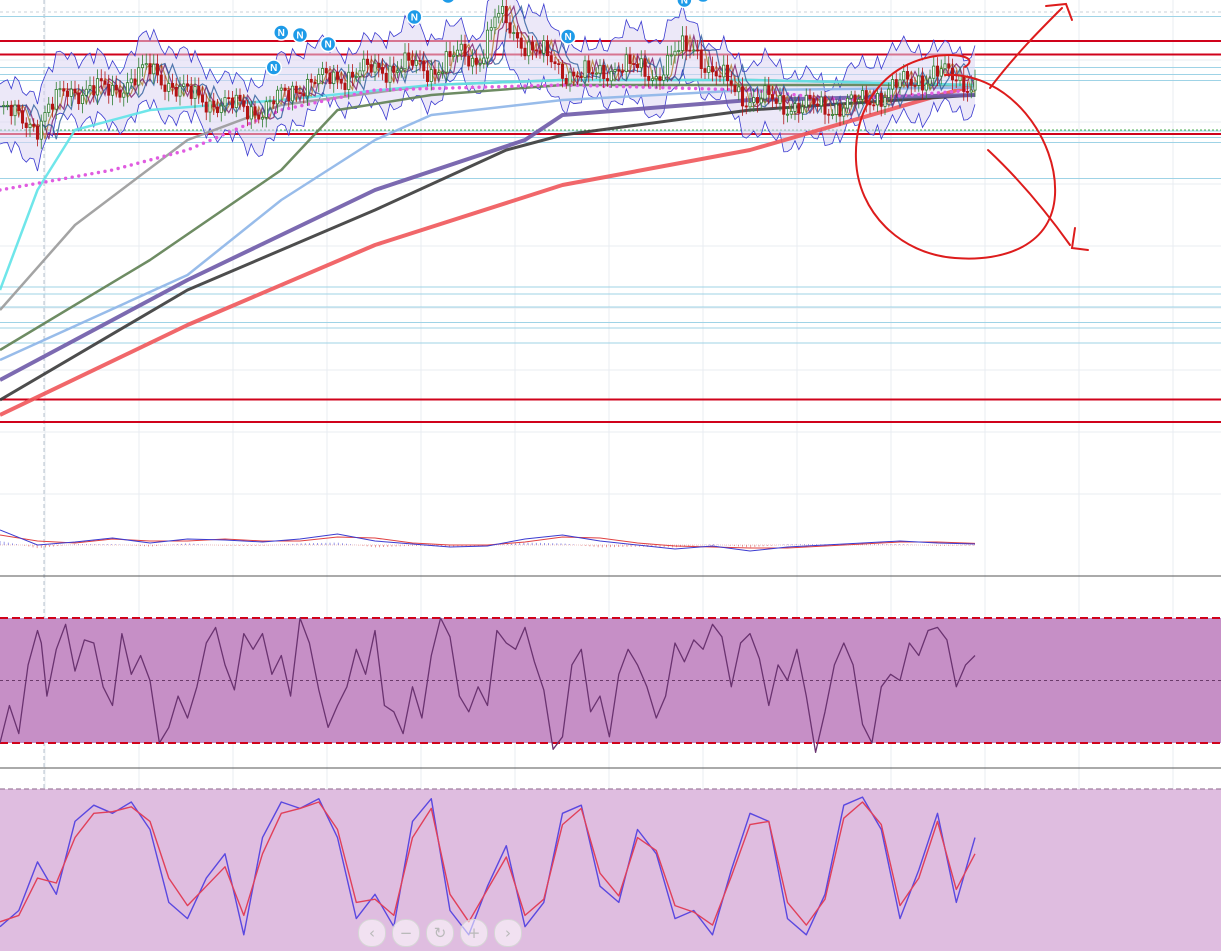 The width and height of the screenshot is (1221, 951). I want to click on zoom-in-button: +, so click(474, 933).